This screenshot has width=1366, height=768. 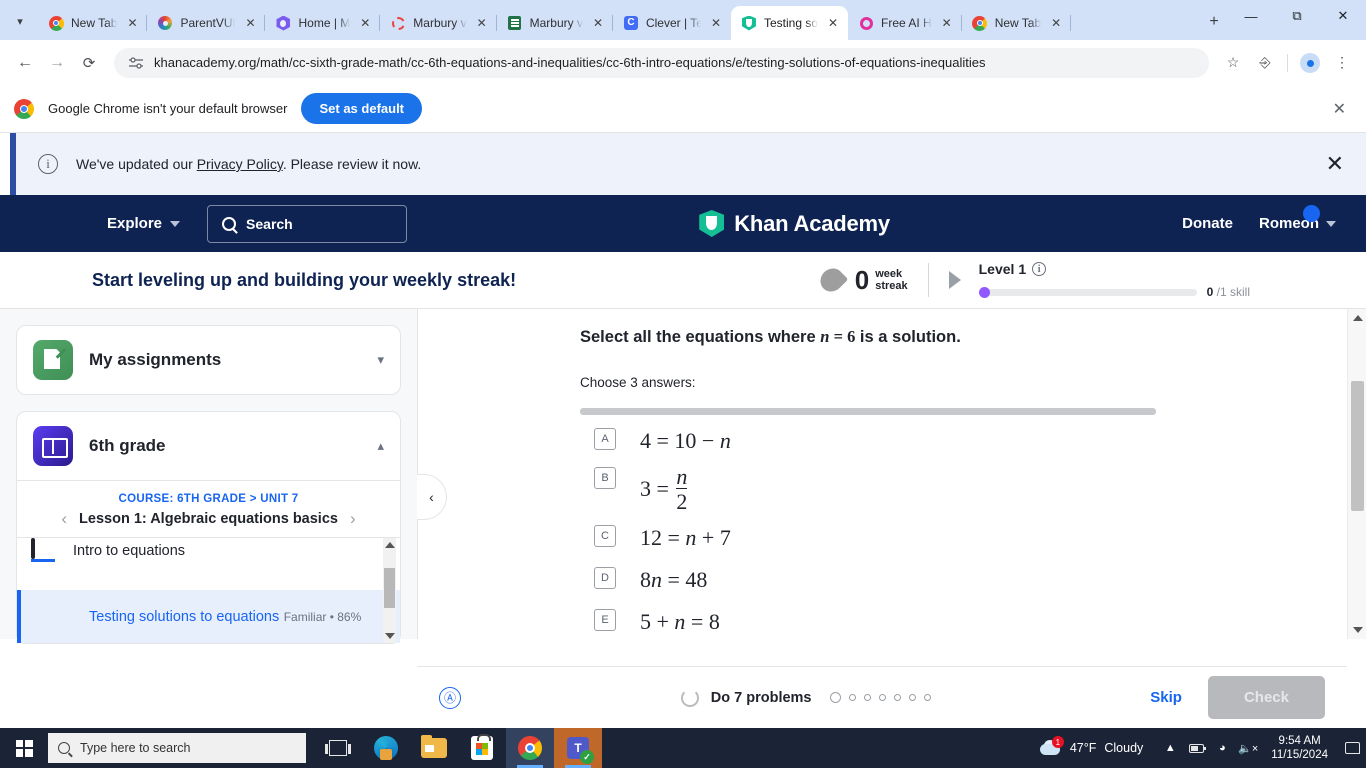 I want to click on choice-equation: 8n = 48, so click(x=674, y=580).